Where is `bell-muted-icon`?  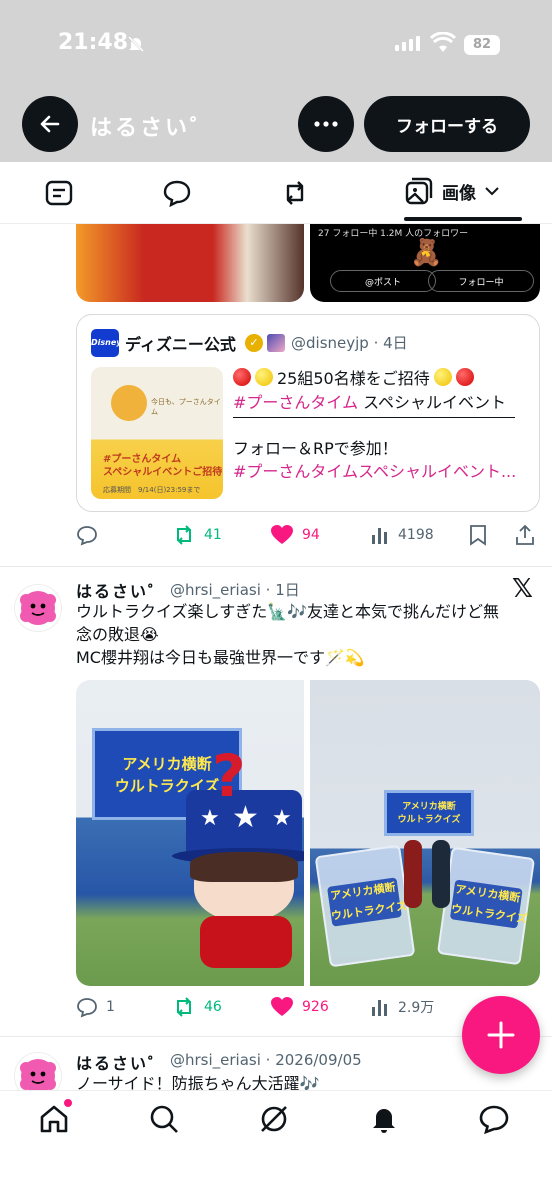 bell-muted-icon is located at coordinates (136, 44).